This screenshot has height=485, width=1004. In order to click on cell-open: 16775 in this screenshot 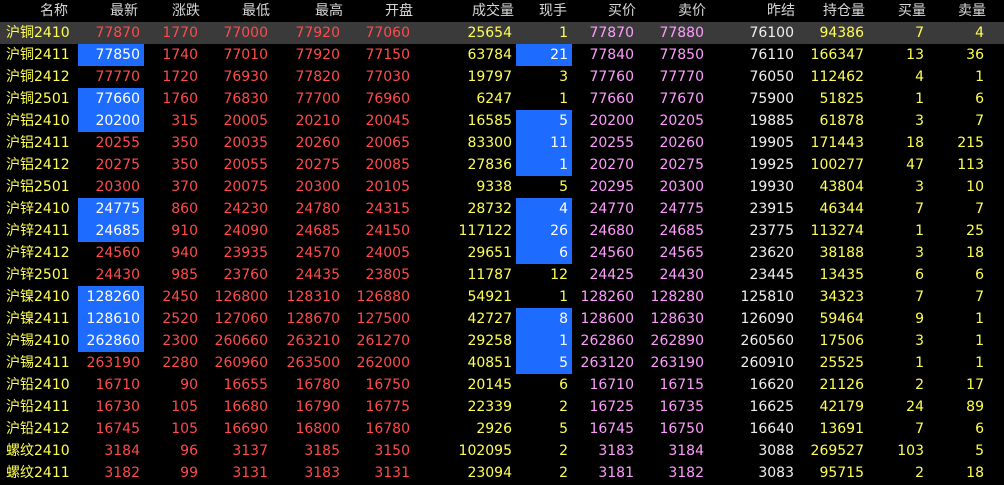, I will do `click(387, 407)`.